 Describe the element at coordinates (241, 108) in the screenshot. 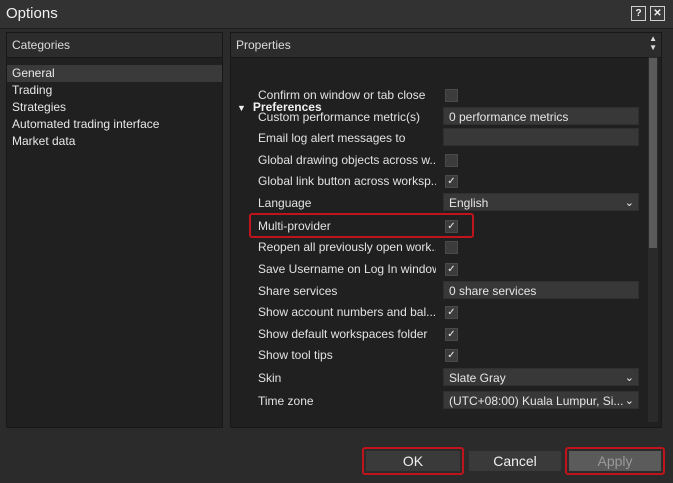

I see `collapse-triangle-icon: ▼` at that location.